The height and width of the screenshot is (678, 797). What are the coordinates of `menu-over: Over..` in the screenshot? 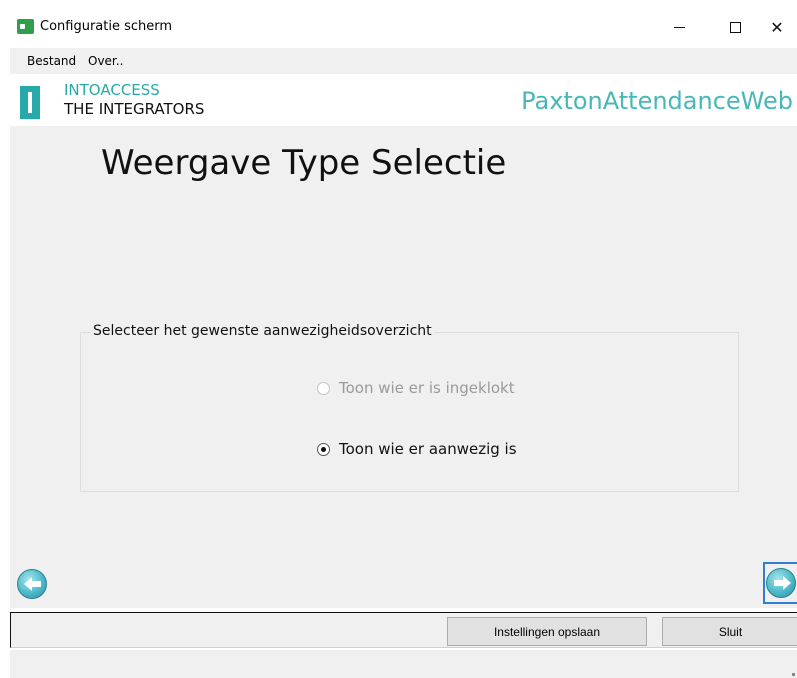 It's located at (105, 61).